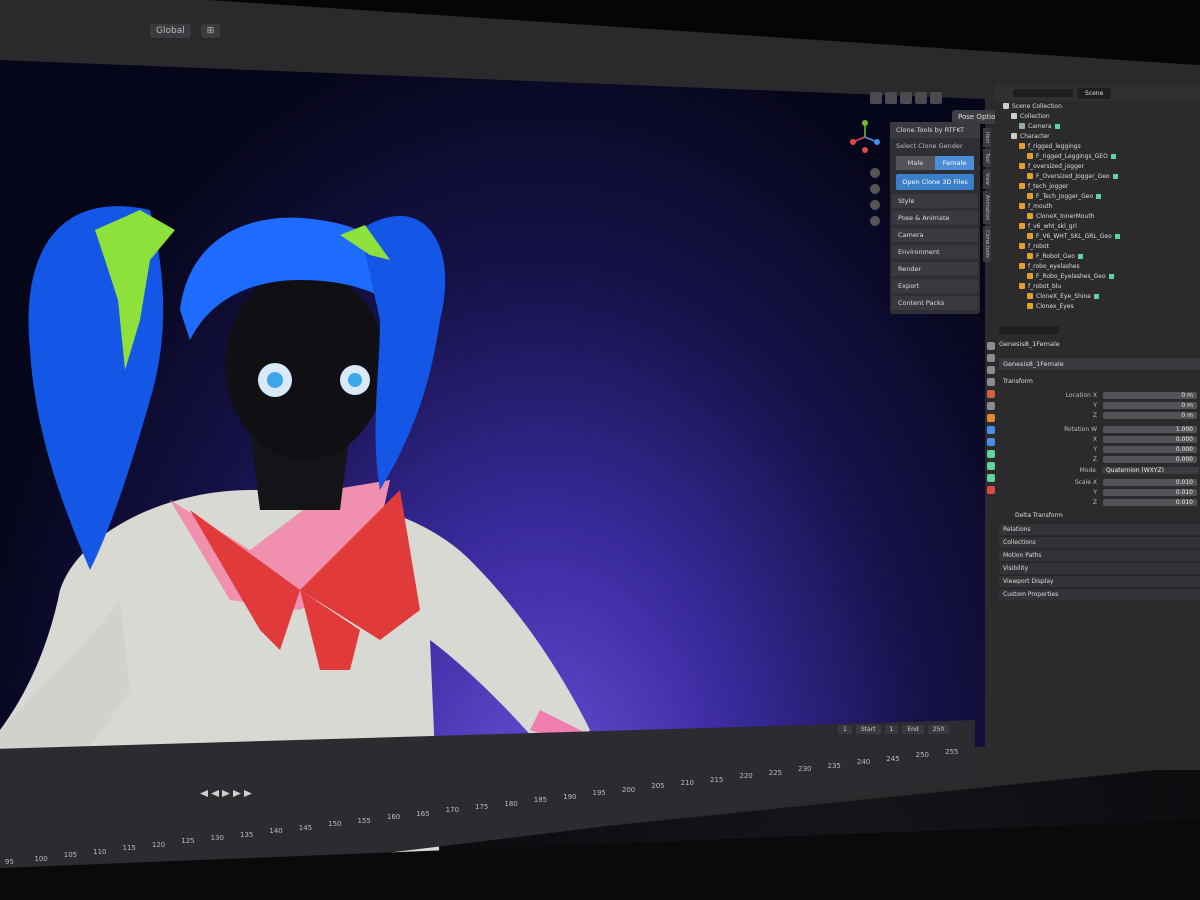  I want to click on output-tab-icon, so click(991, 370).